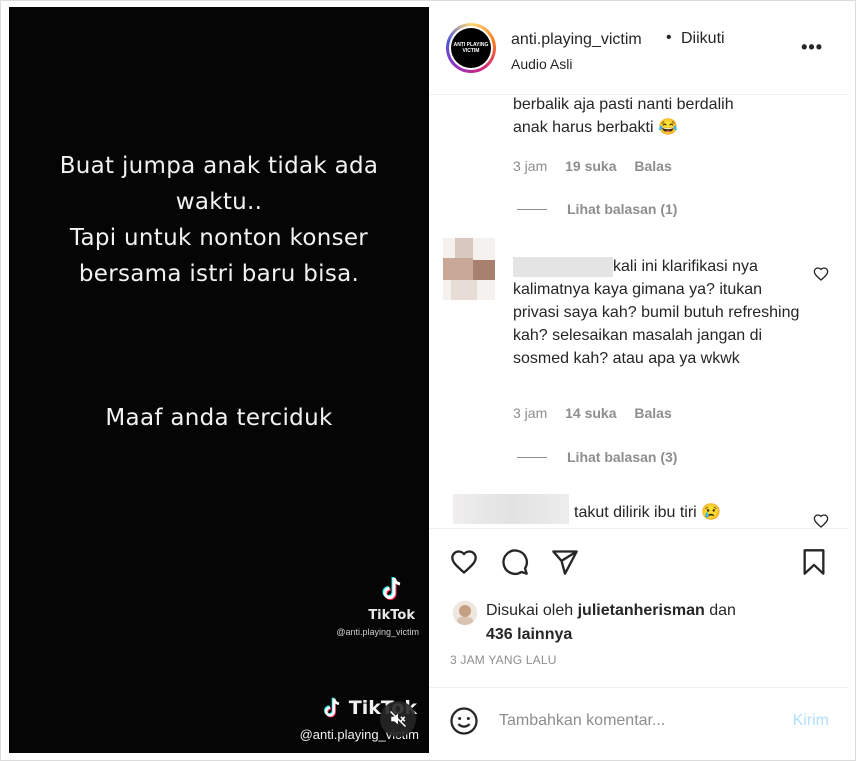  I want to click on comment-icon, so click(515, 562).